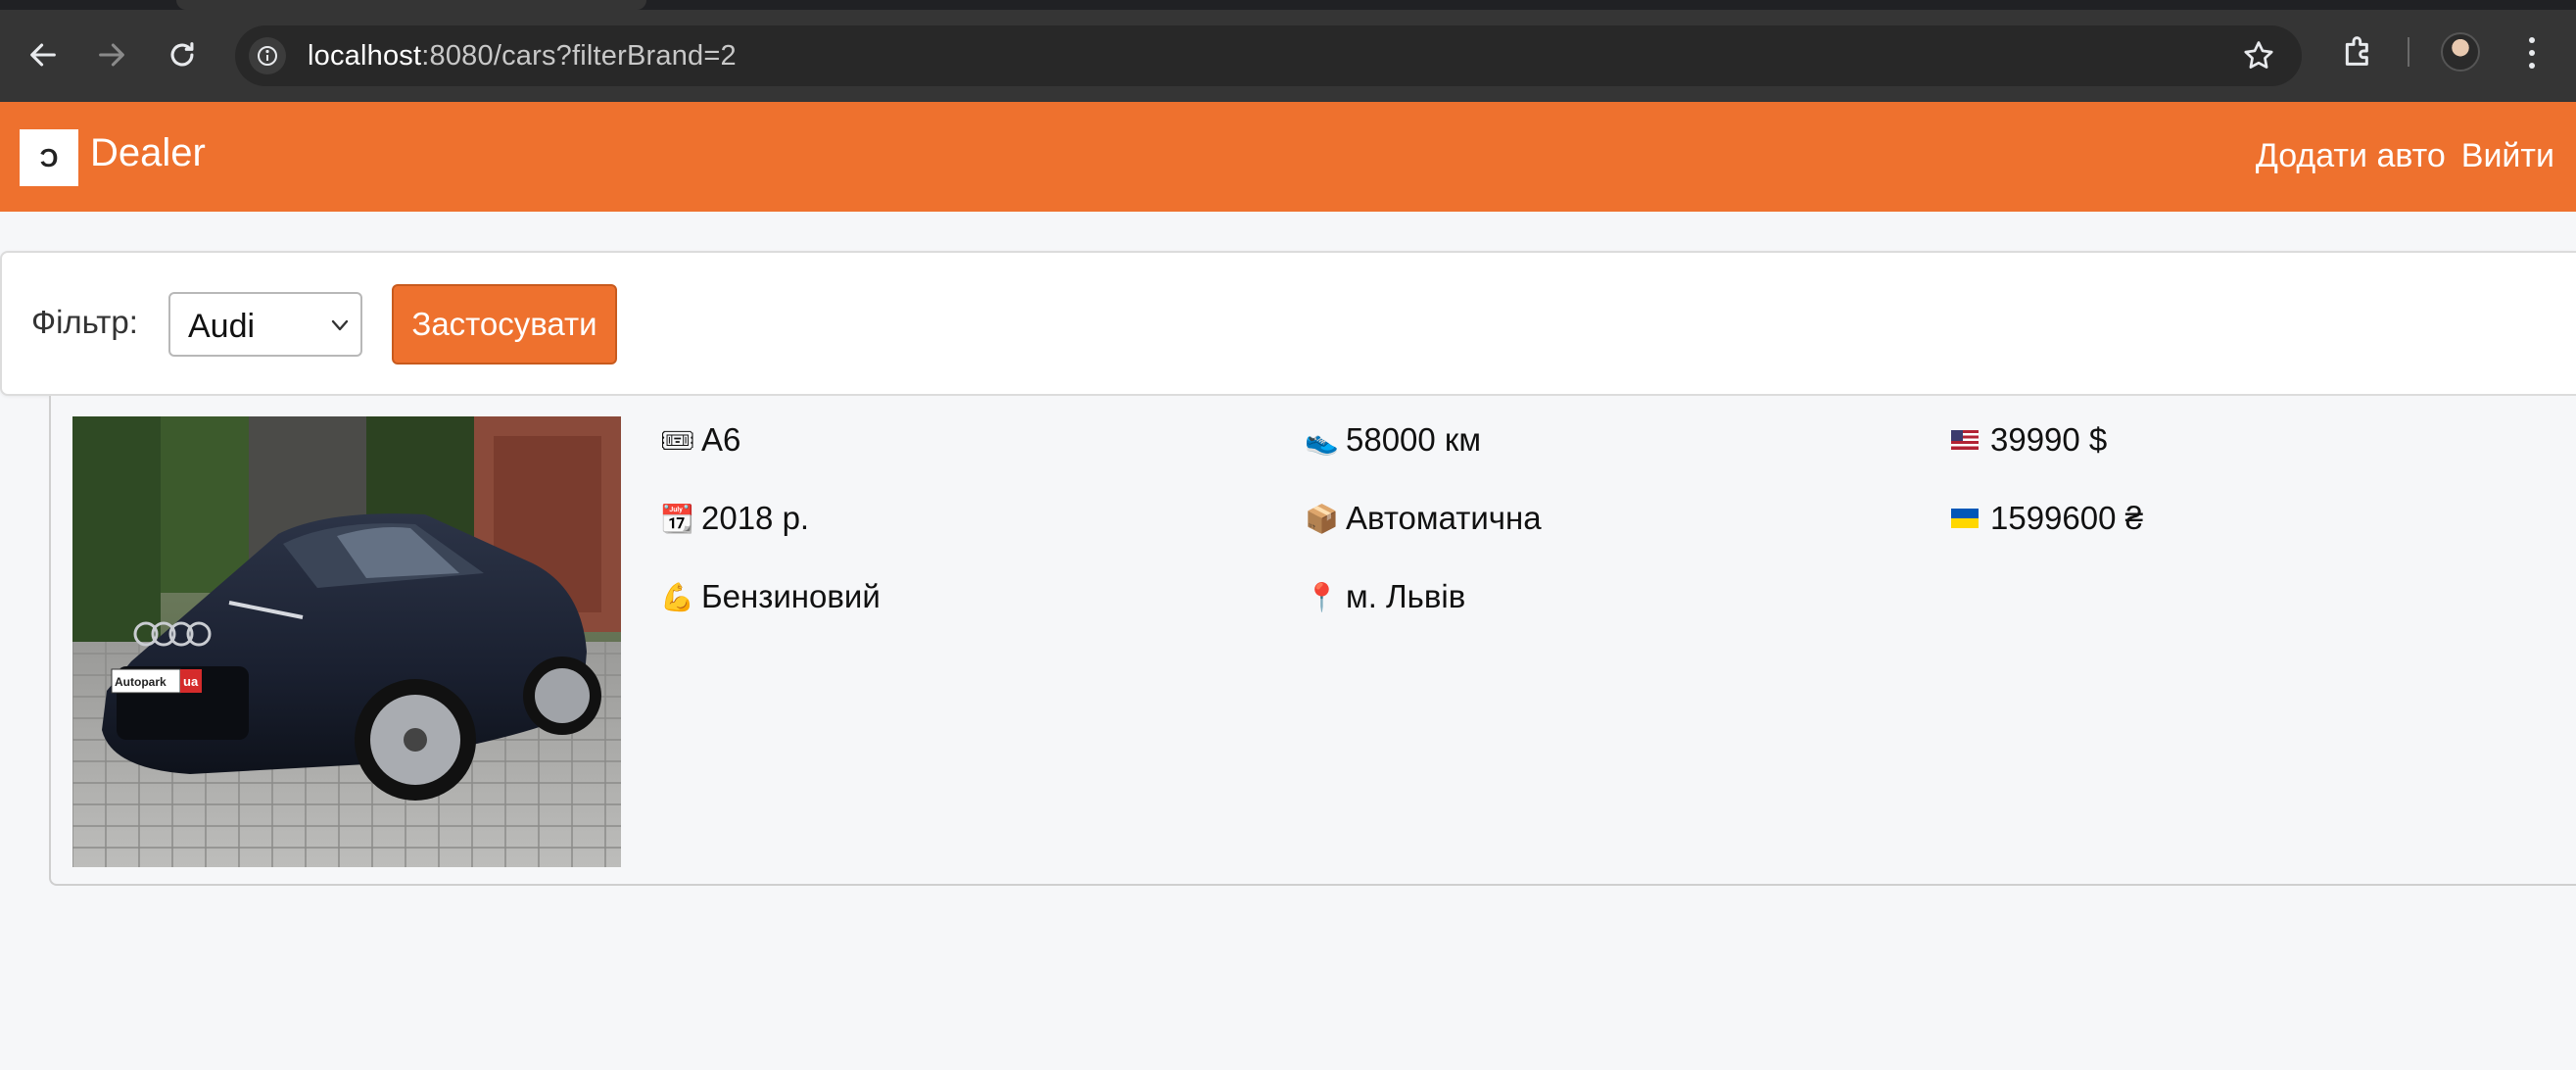  Describe the element at coordinates (2351, 156) in the screenshot. I see `add-car-link: Додати авто` at that location.